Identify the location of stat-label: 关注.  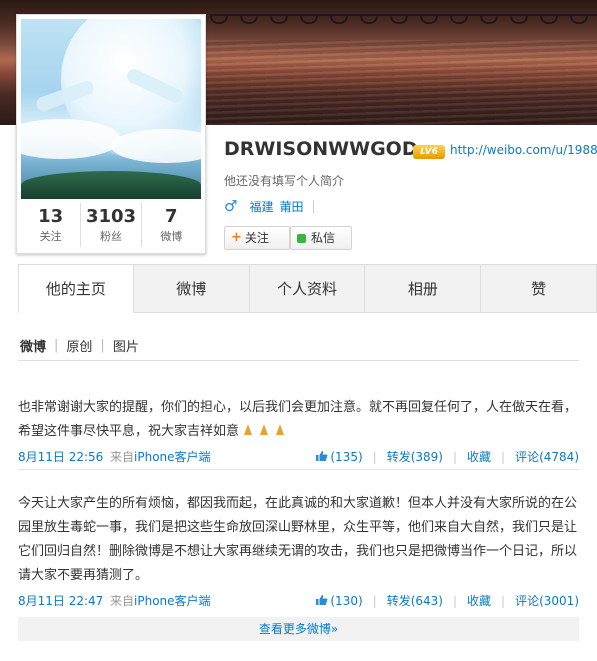
(50, 236).